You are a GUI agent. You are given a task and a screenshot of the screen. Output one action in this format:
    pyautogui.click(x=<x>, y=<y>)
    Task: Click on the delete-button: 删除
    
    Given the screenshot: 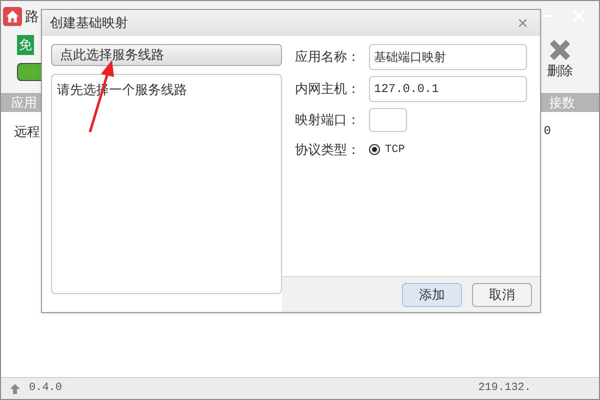 What is the action you would take?
    pyautogui.click(x=560, y=59)
    